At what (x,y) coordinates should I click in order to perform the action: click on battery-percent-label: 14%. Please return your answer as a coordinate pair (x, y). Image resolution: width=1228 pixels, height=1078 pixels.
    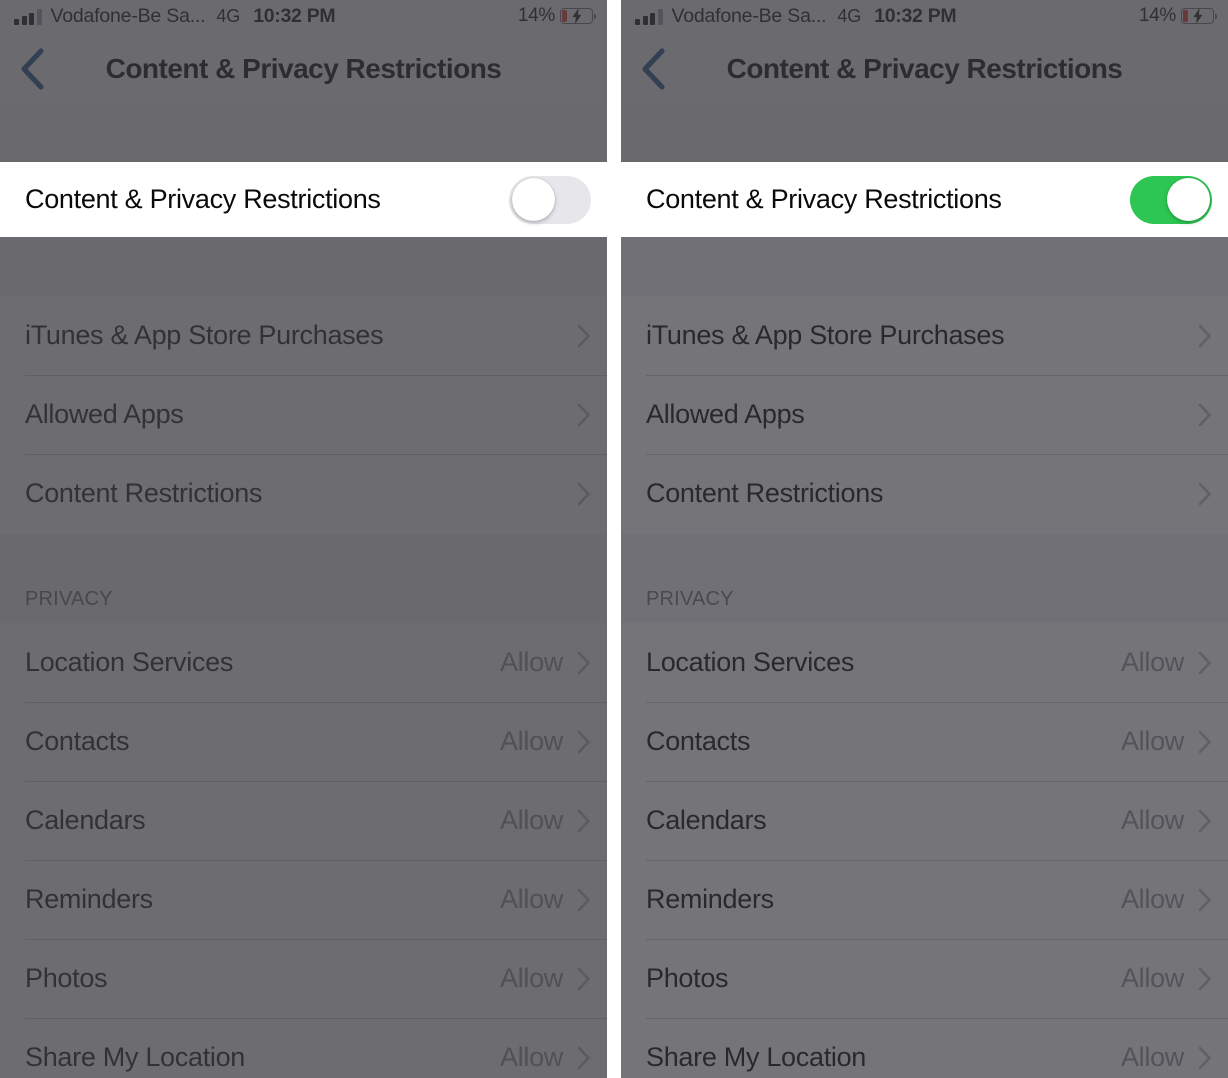
    Looking at the image, I should click on (1157, 15).